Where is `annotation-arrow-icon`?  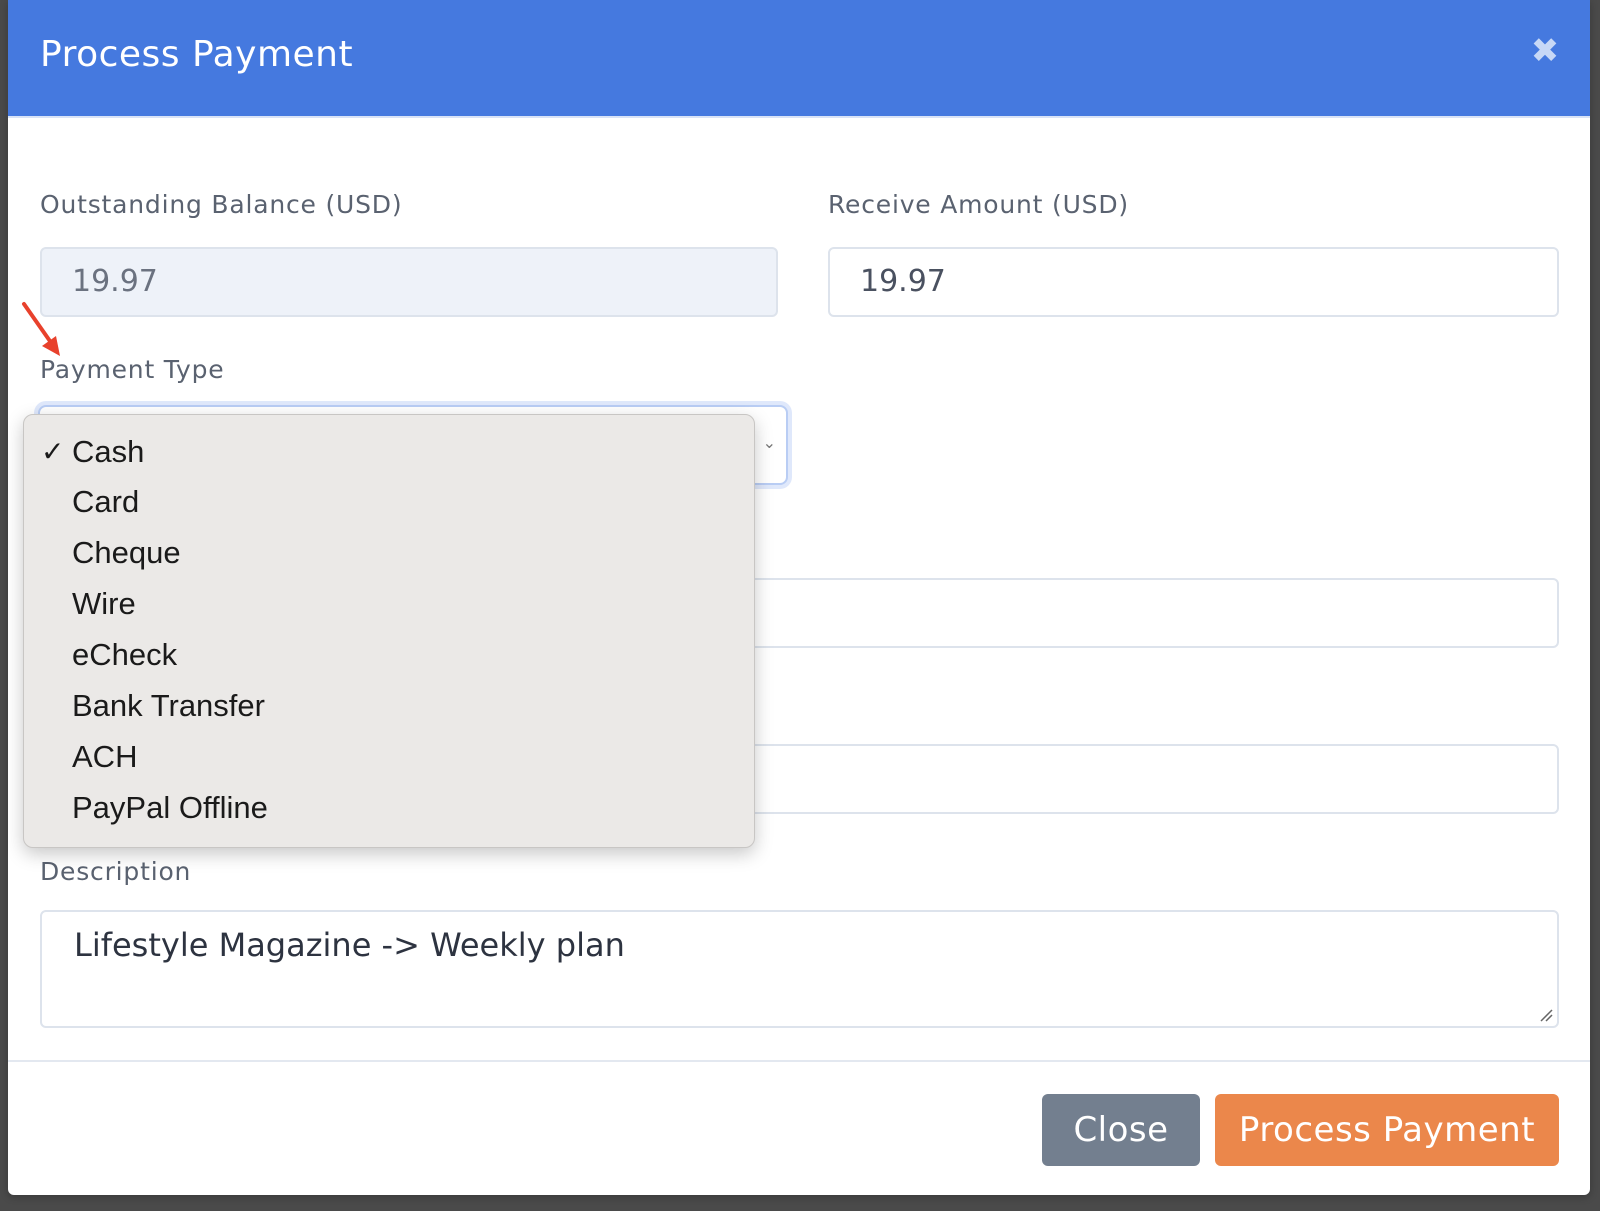 annotation-arrow-icon is located at coordinates (41, 329).